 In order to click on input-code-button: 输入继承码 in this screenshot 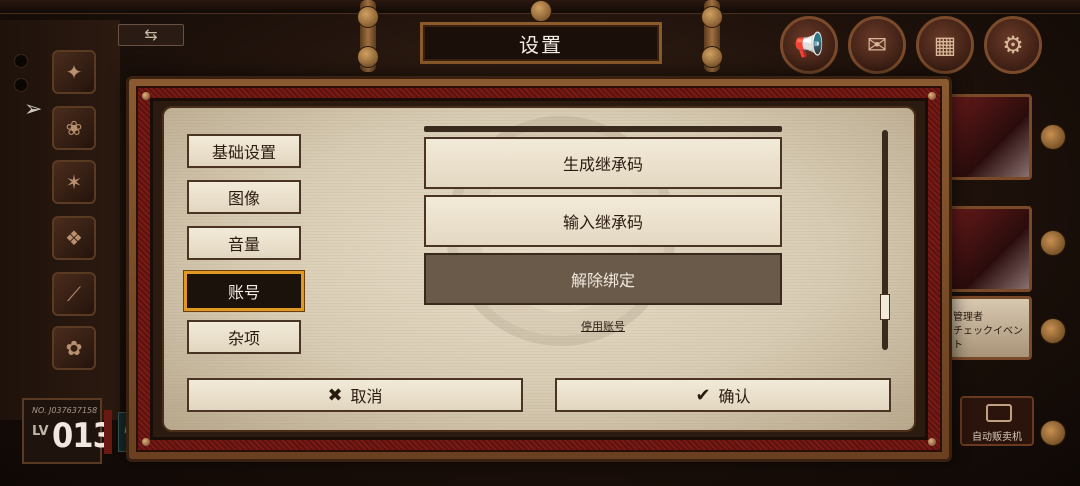, I will do `click(603, 221)`.